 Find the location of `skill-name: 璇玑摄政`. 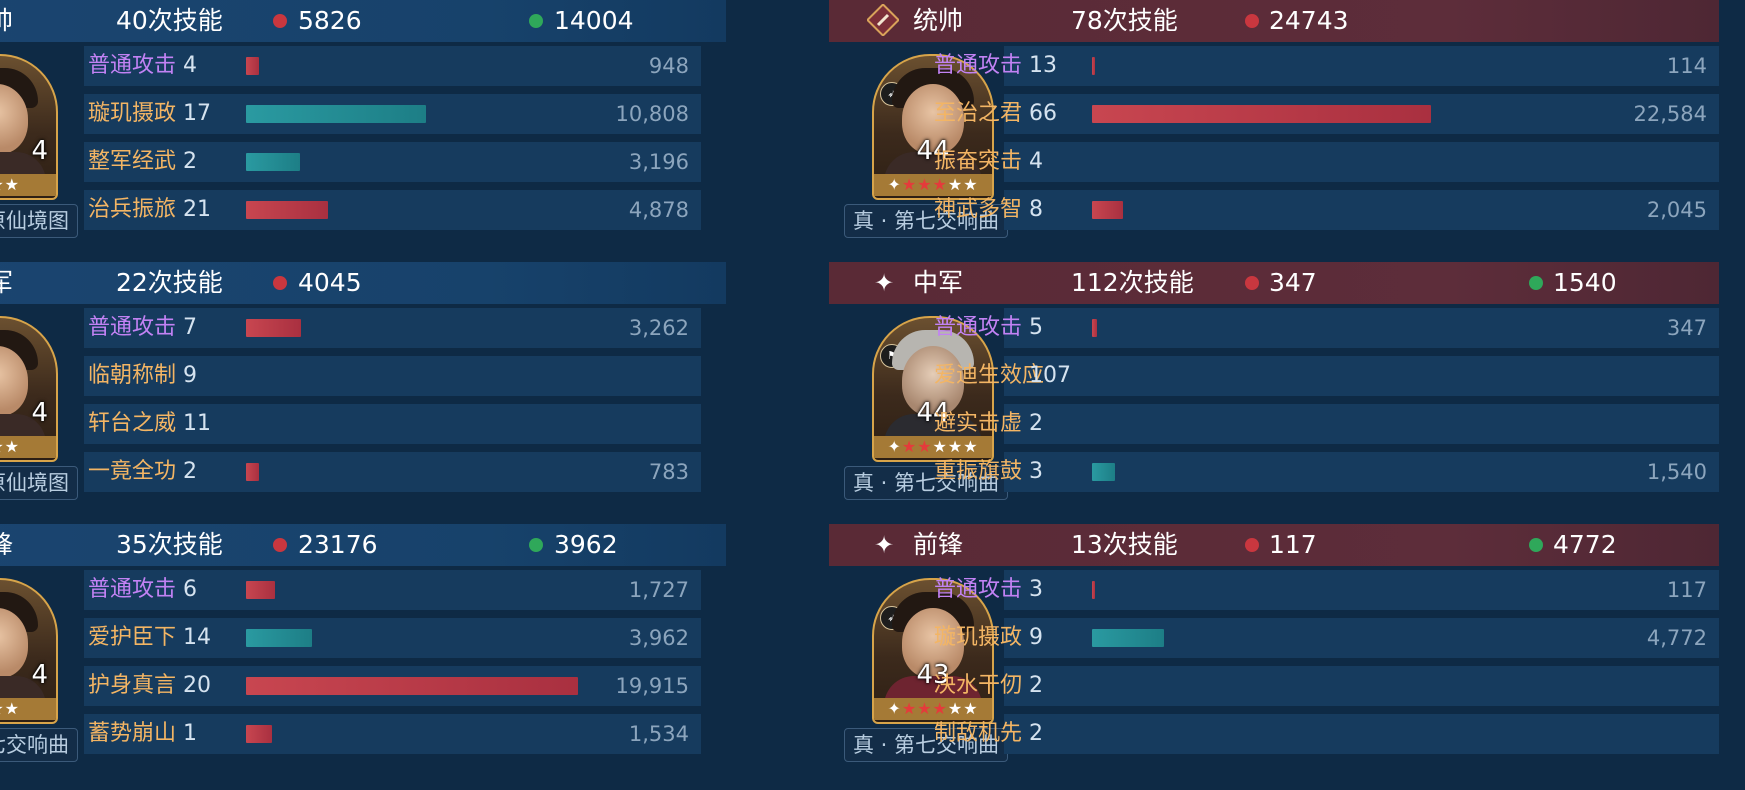

skill-name: 璇玑摄政 is located at coordinates (978, 637).